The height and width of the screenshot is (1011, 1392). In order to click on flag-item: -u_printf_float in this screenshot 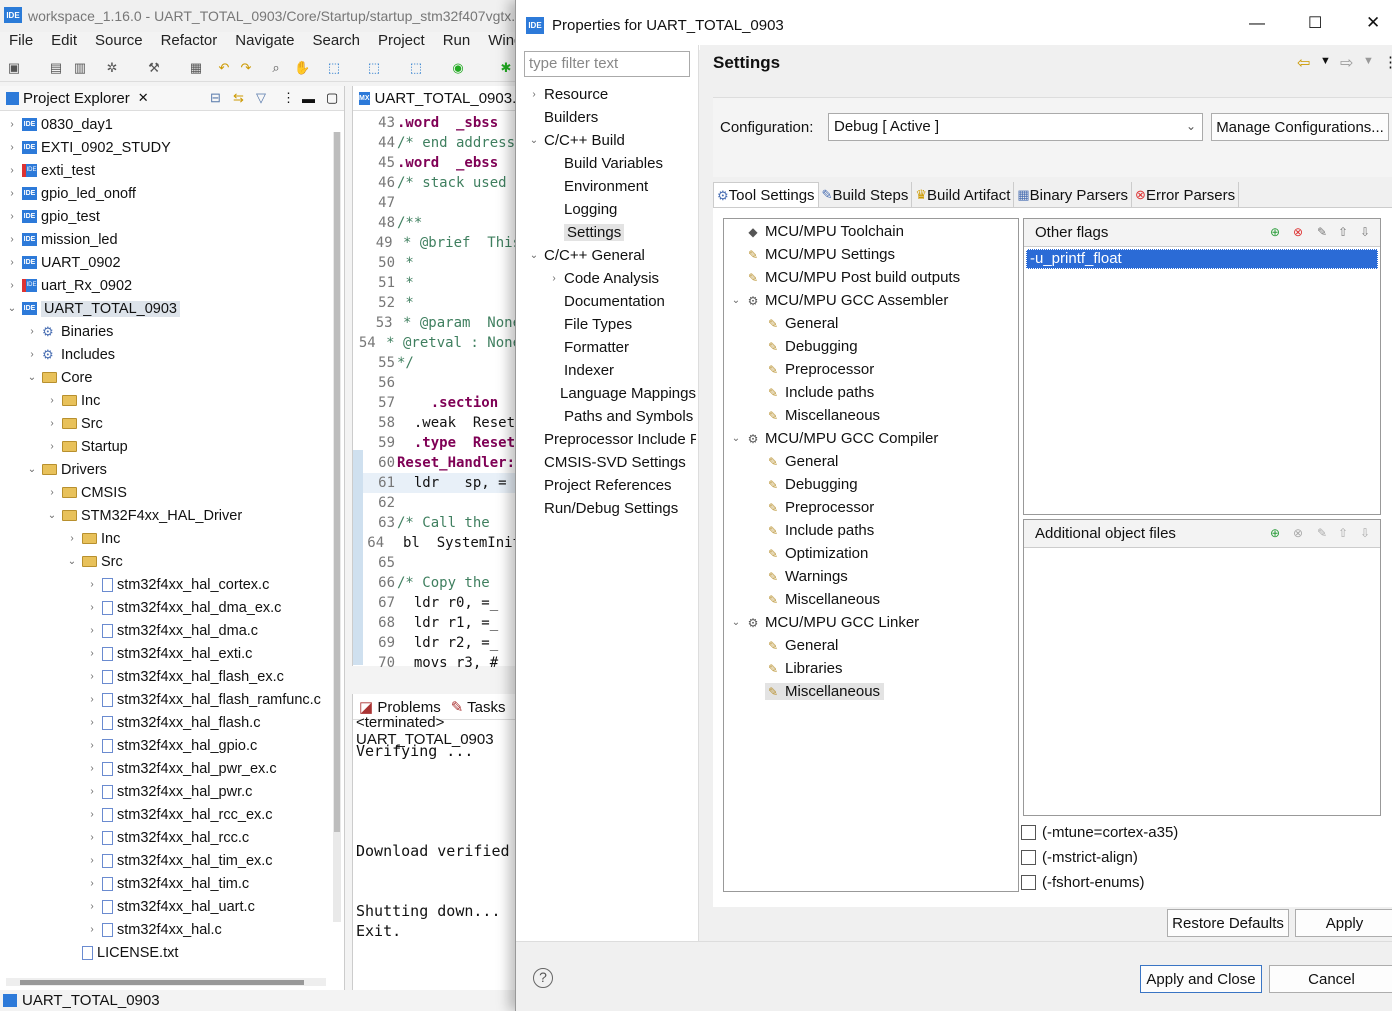, I will do `click(1202, 259)`.